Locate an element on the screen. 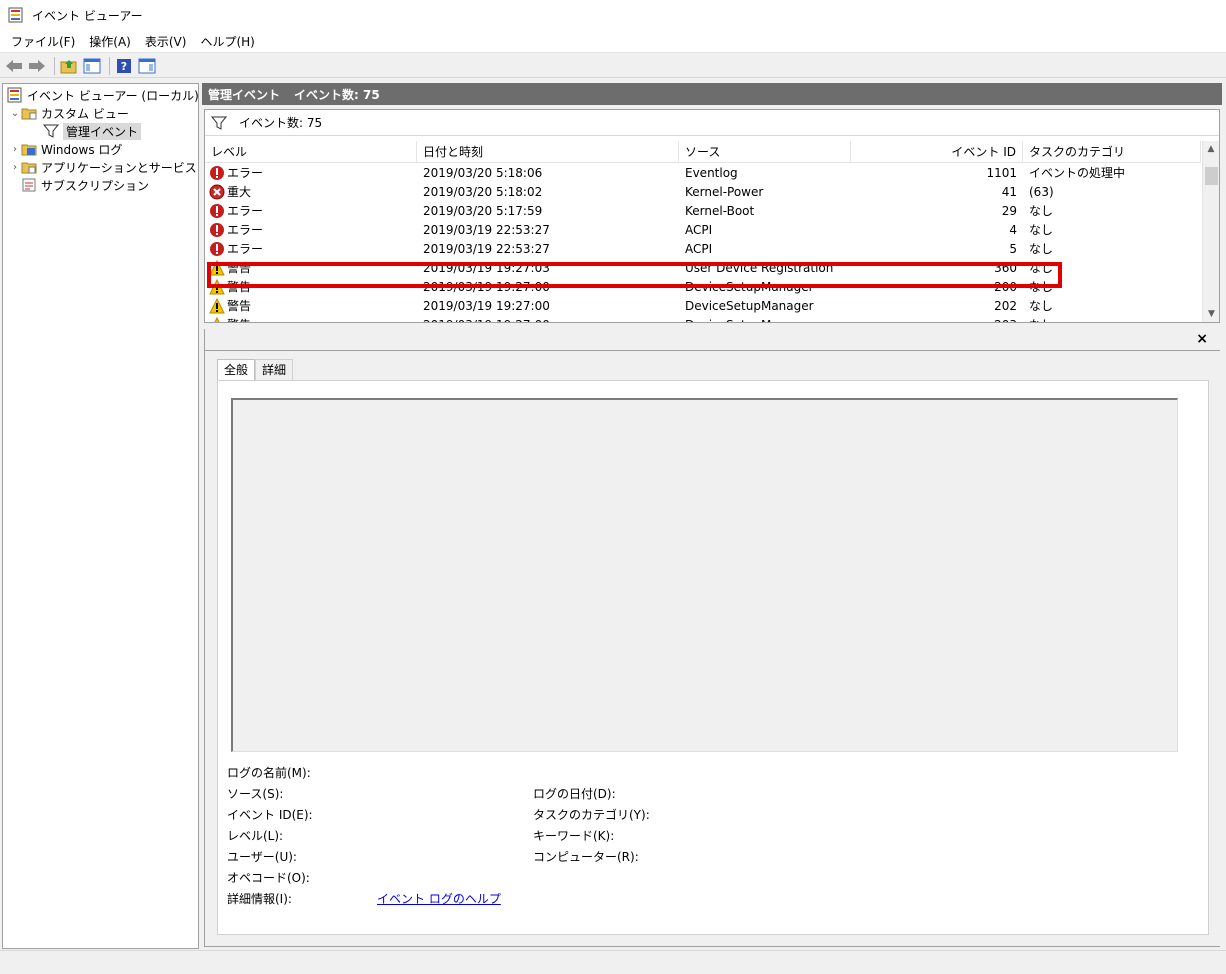 This screenshot has height=974, width=1226. column-header-category: タスクのカテゴリ is located at coordinates (1112, 152).